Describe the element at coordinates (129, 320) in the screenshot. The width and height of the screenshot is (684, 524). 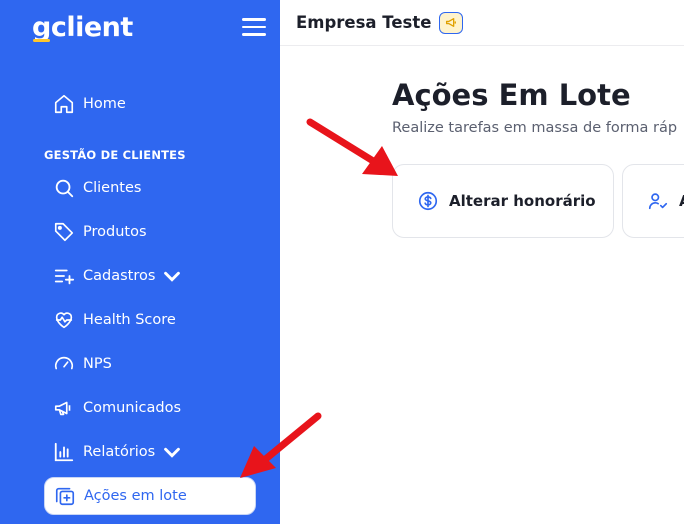
I see `sidebar-item-label: Health Score` at that location.